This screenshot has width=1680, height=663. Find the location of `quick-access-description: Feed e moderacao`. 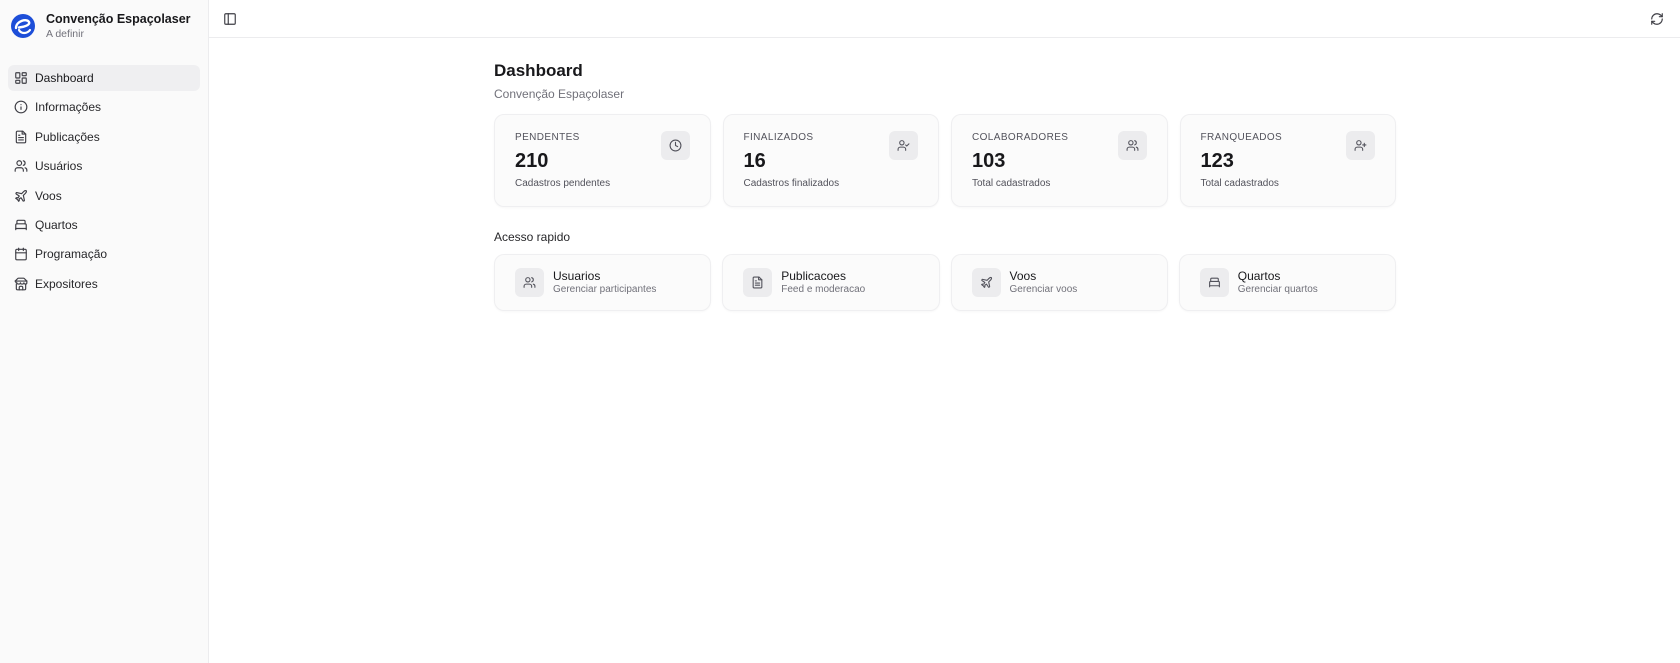

quick-access-description: Feed e moderacao is located at coordinates (823, 289).